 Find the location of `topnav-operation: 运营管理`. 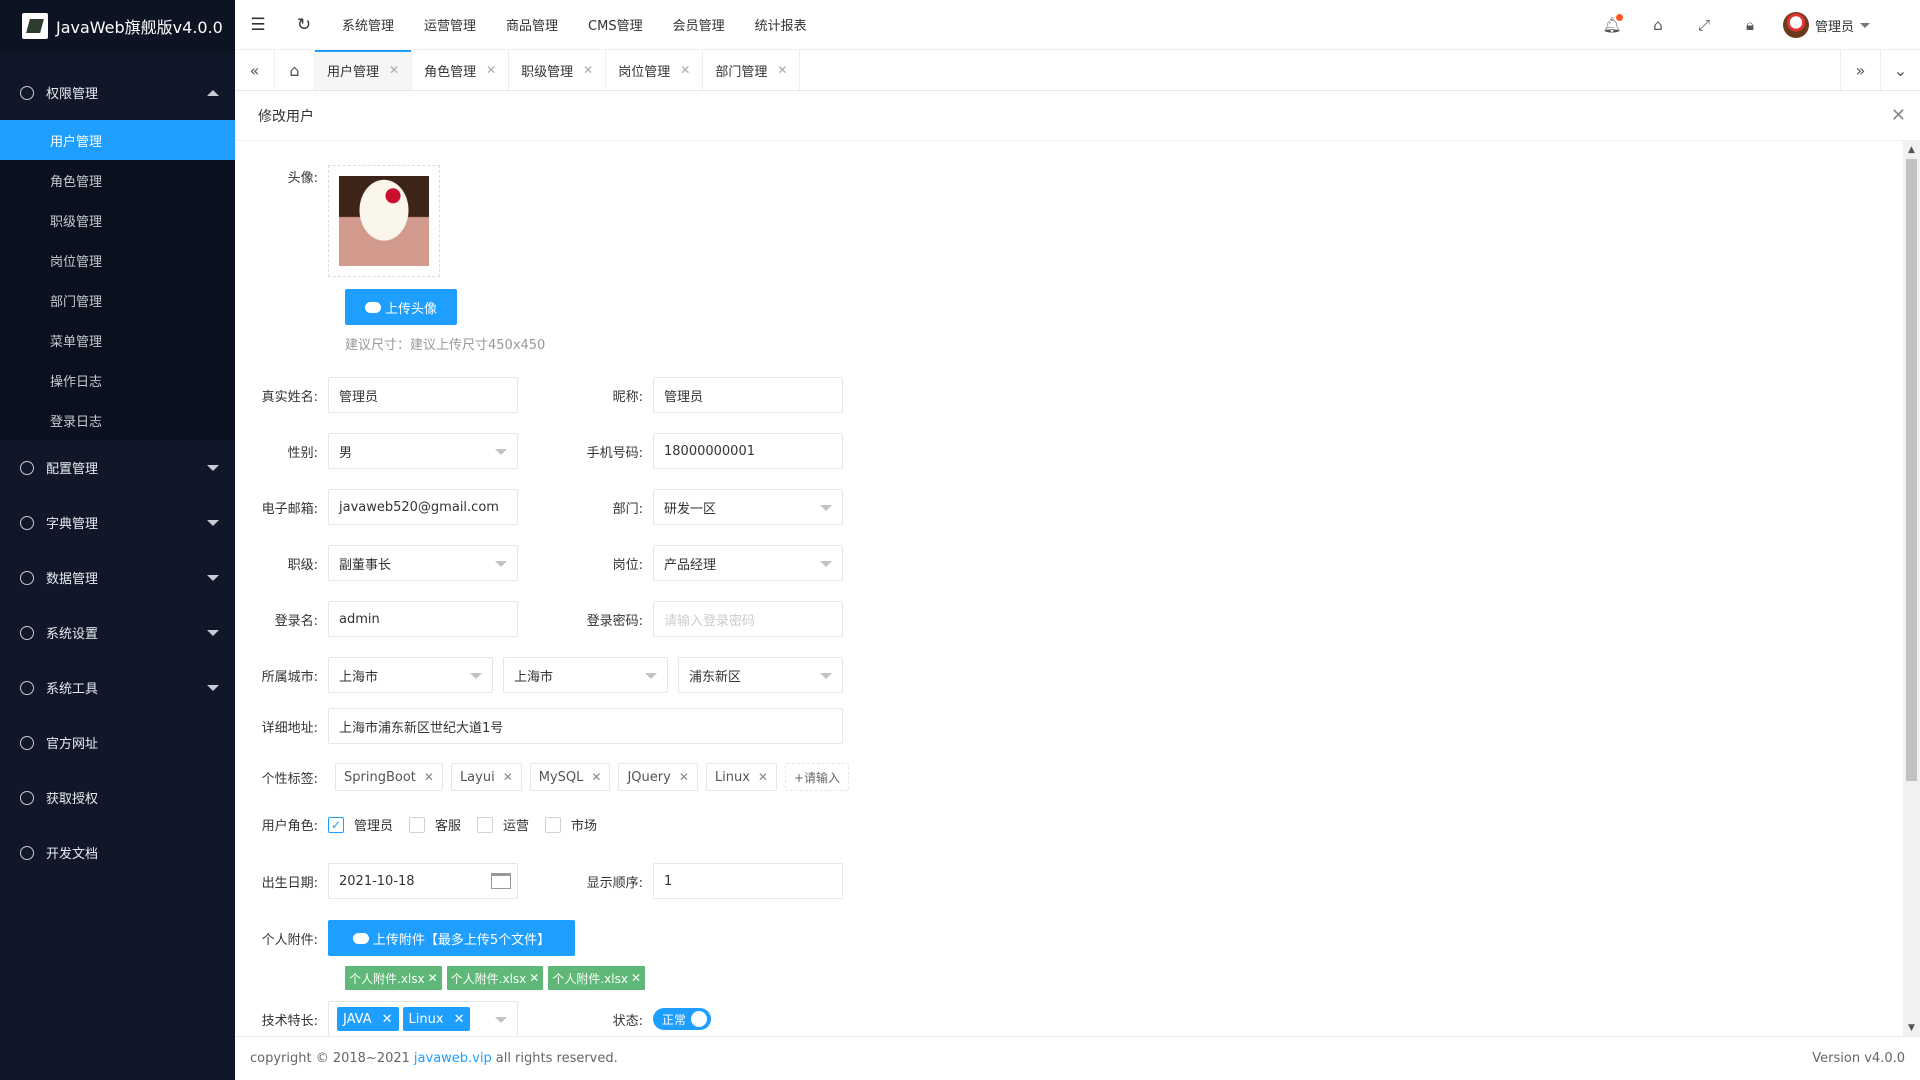

topnav-operation: 运营管理 is located at coordinates (450, 25).